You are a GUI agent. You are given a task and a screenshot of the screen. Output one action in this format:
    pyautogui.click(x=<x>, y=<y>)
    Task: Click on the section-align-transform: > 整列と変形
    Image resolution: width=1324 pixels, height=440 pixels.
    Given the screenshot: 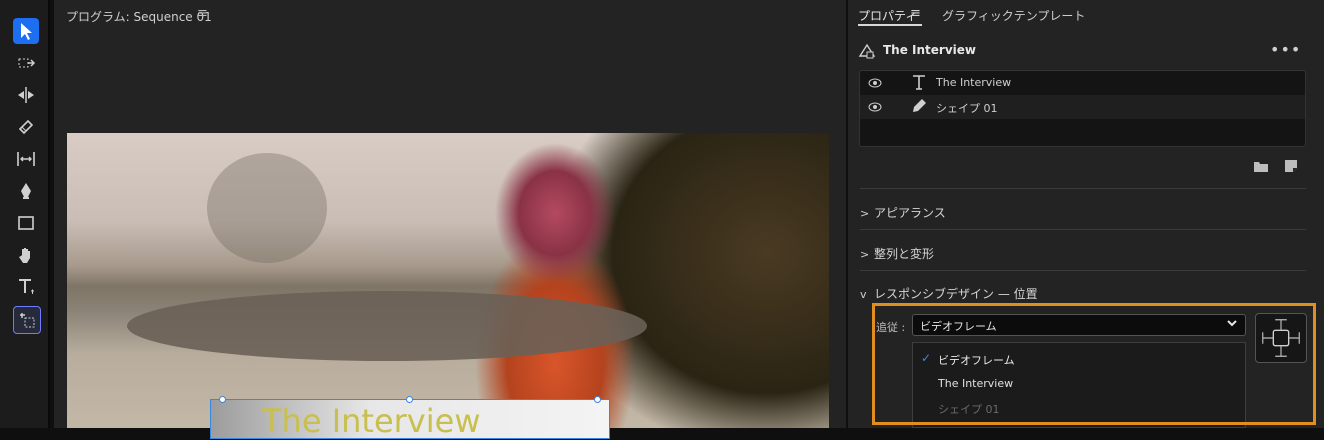 What is the action you would take?
    pyautogui.click(x=897, y=253)
    